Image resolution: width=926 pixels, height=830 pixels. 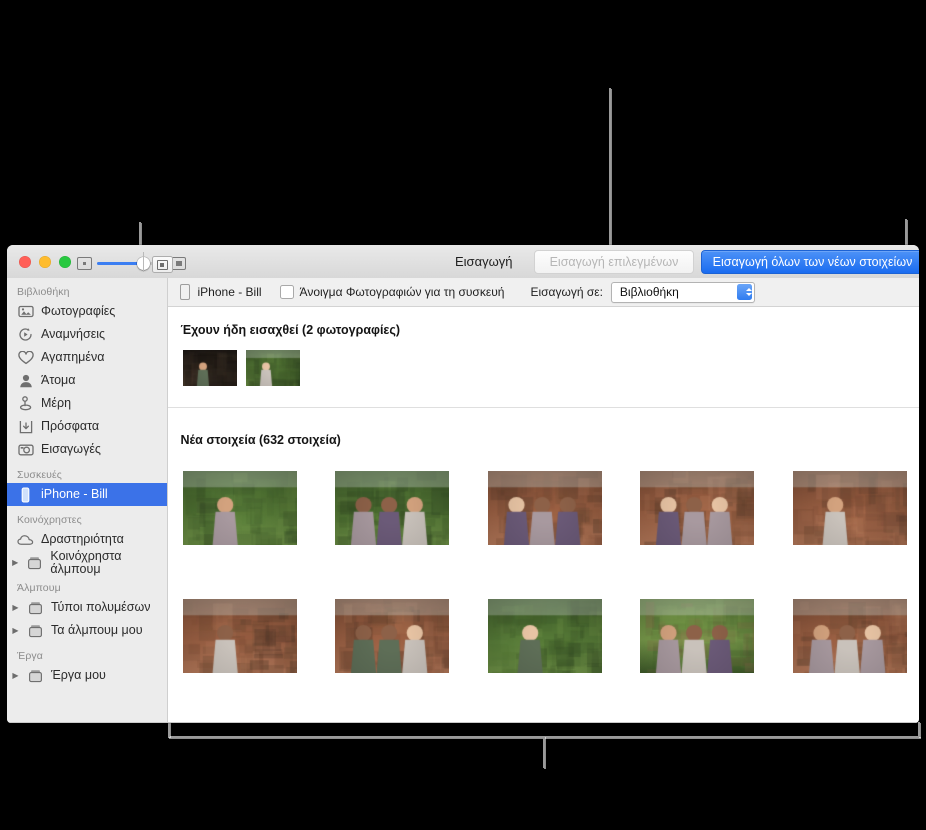 I want to click on sidebar-item-label: Άτομα, so click(x=58, y=380).